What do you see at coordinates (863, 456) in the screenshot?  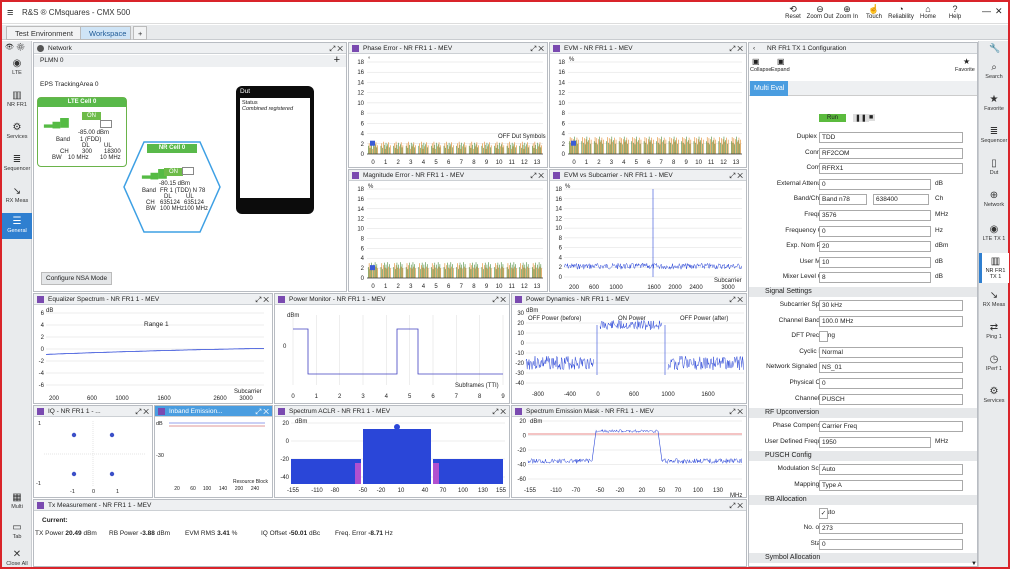 I see `section-pusch-config: PUSCH Config` at bounding box center [863, 456].